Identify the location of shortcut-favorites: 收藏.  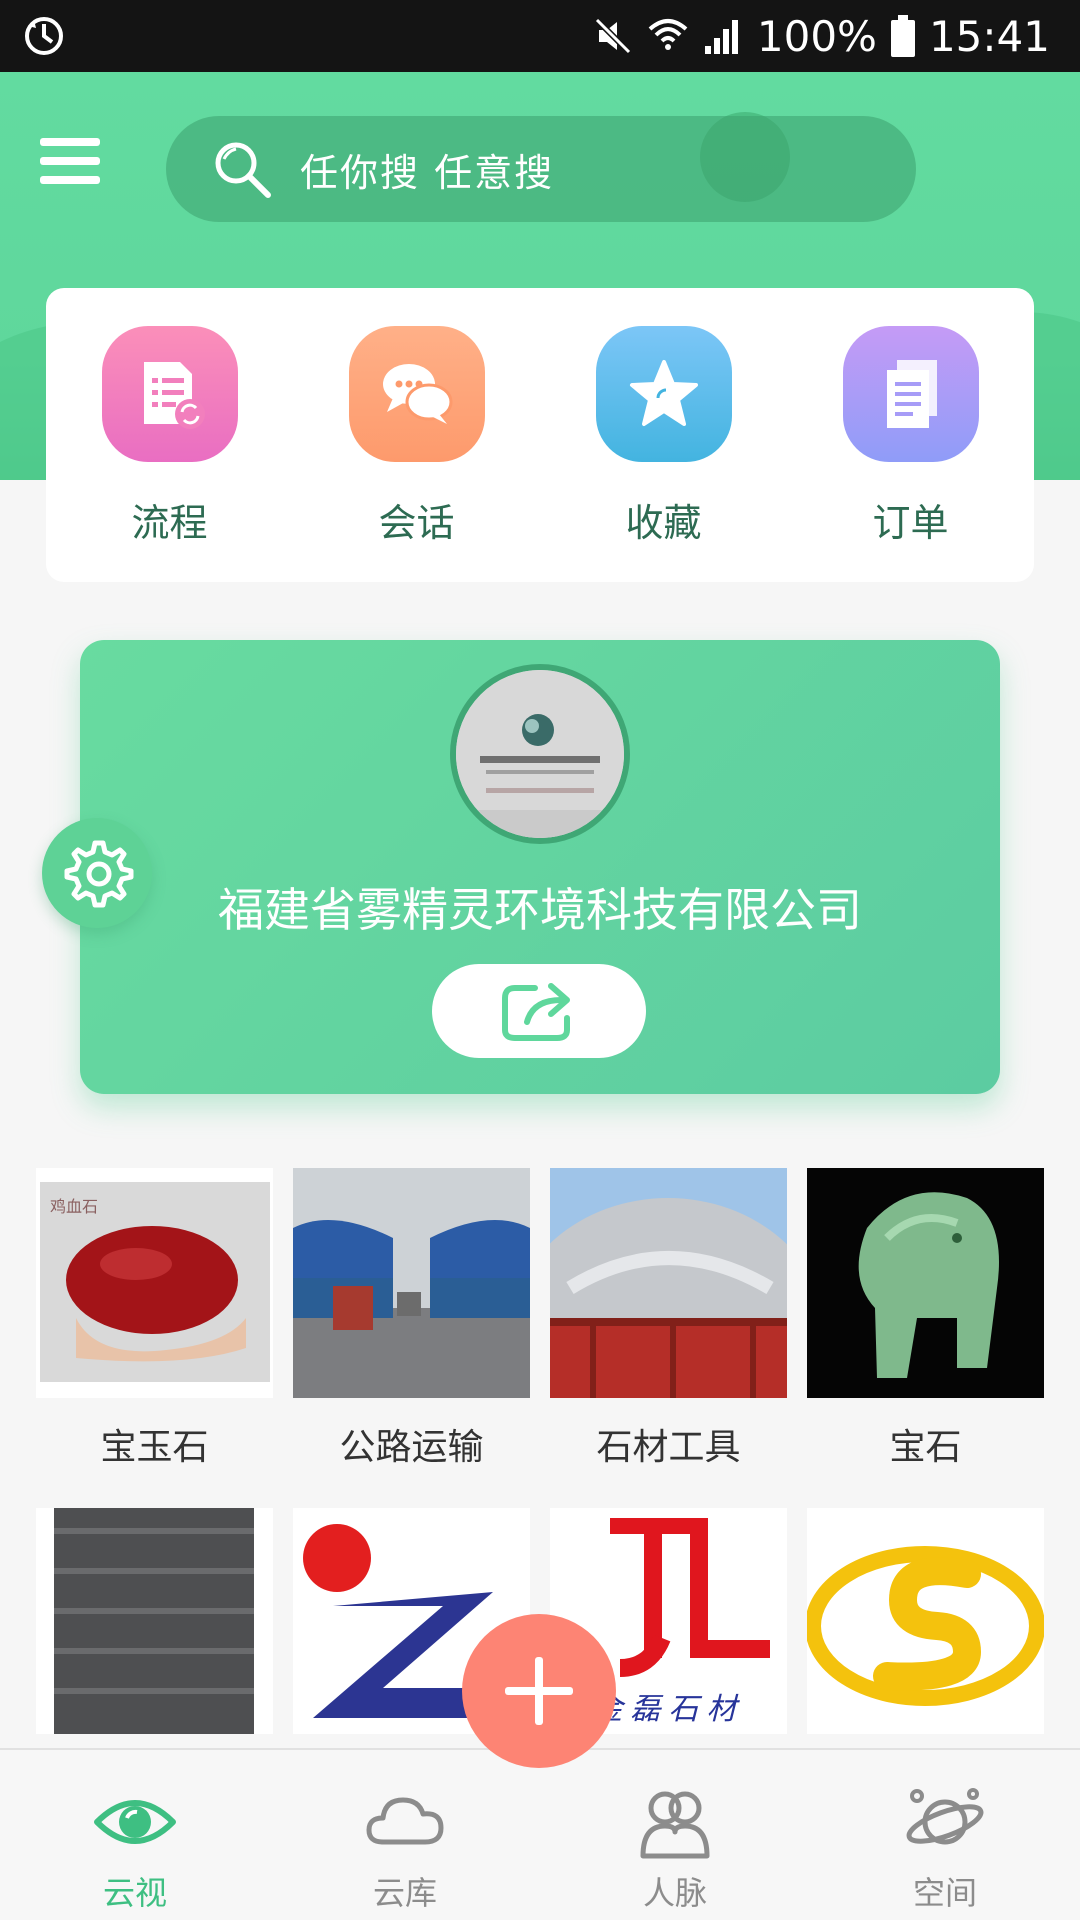
(663, 435).